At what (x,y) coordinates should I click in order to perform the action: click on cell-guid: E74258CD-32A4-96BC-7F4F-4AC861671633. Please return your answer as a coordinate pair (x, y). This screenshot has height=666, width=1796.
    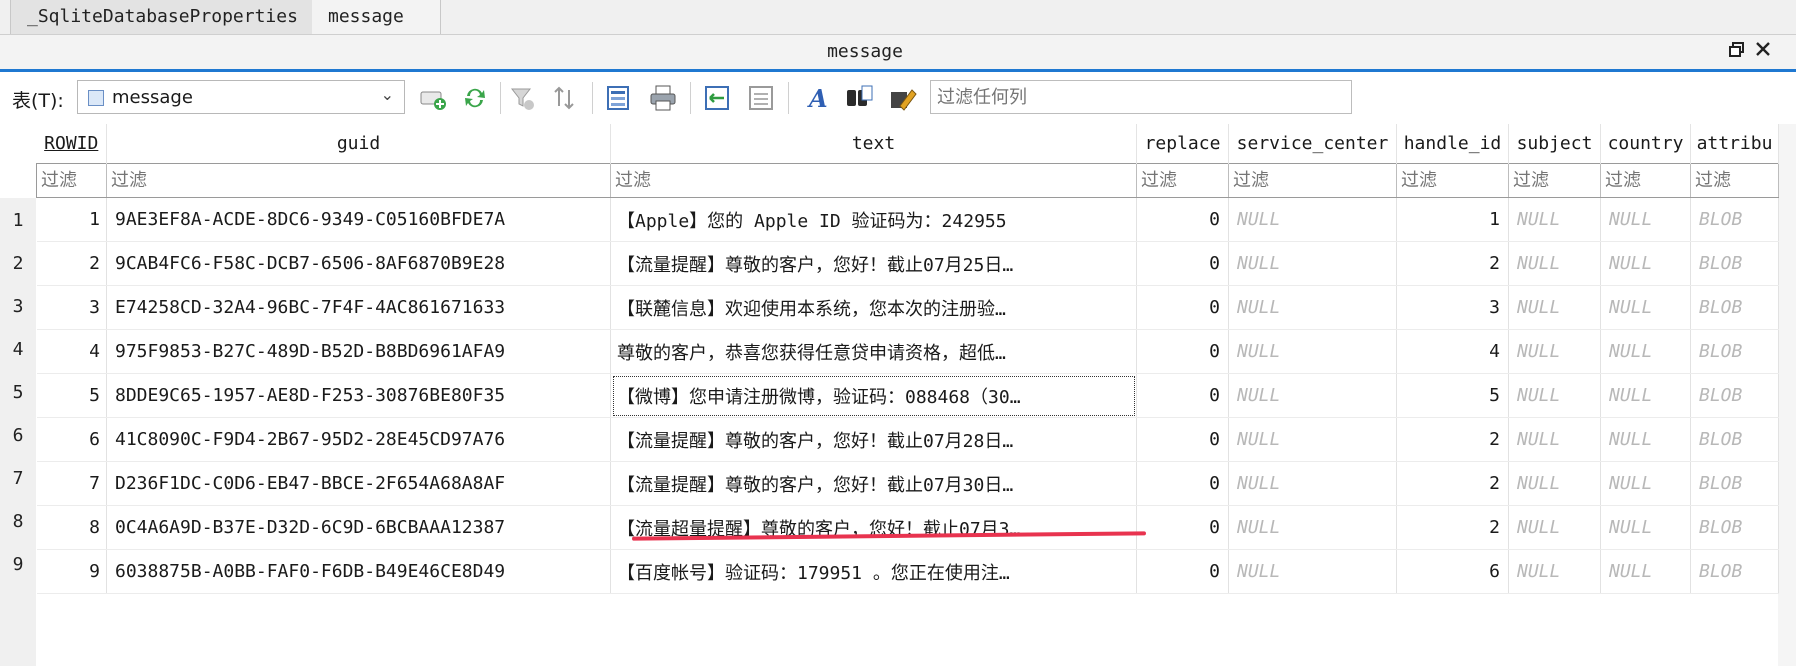
    Looking at the image, I should click on (358, 307).